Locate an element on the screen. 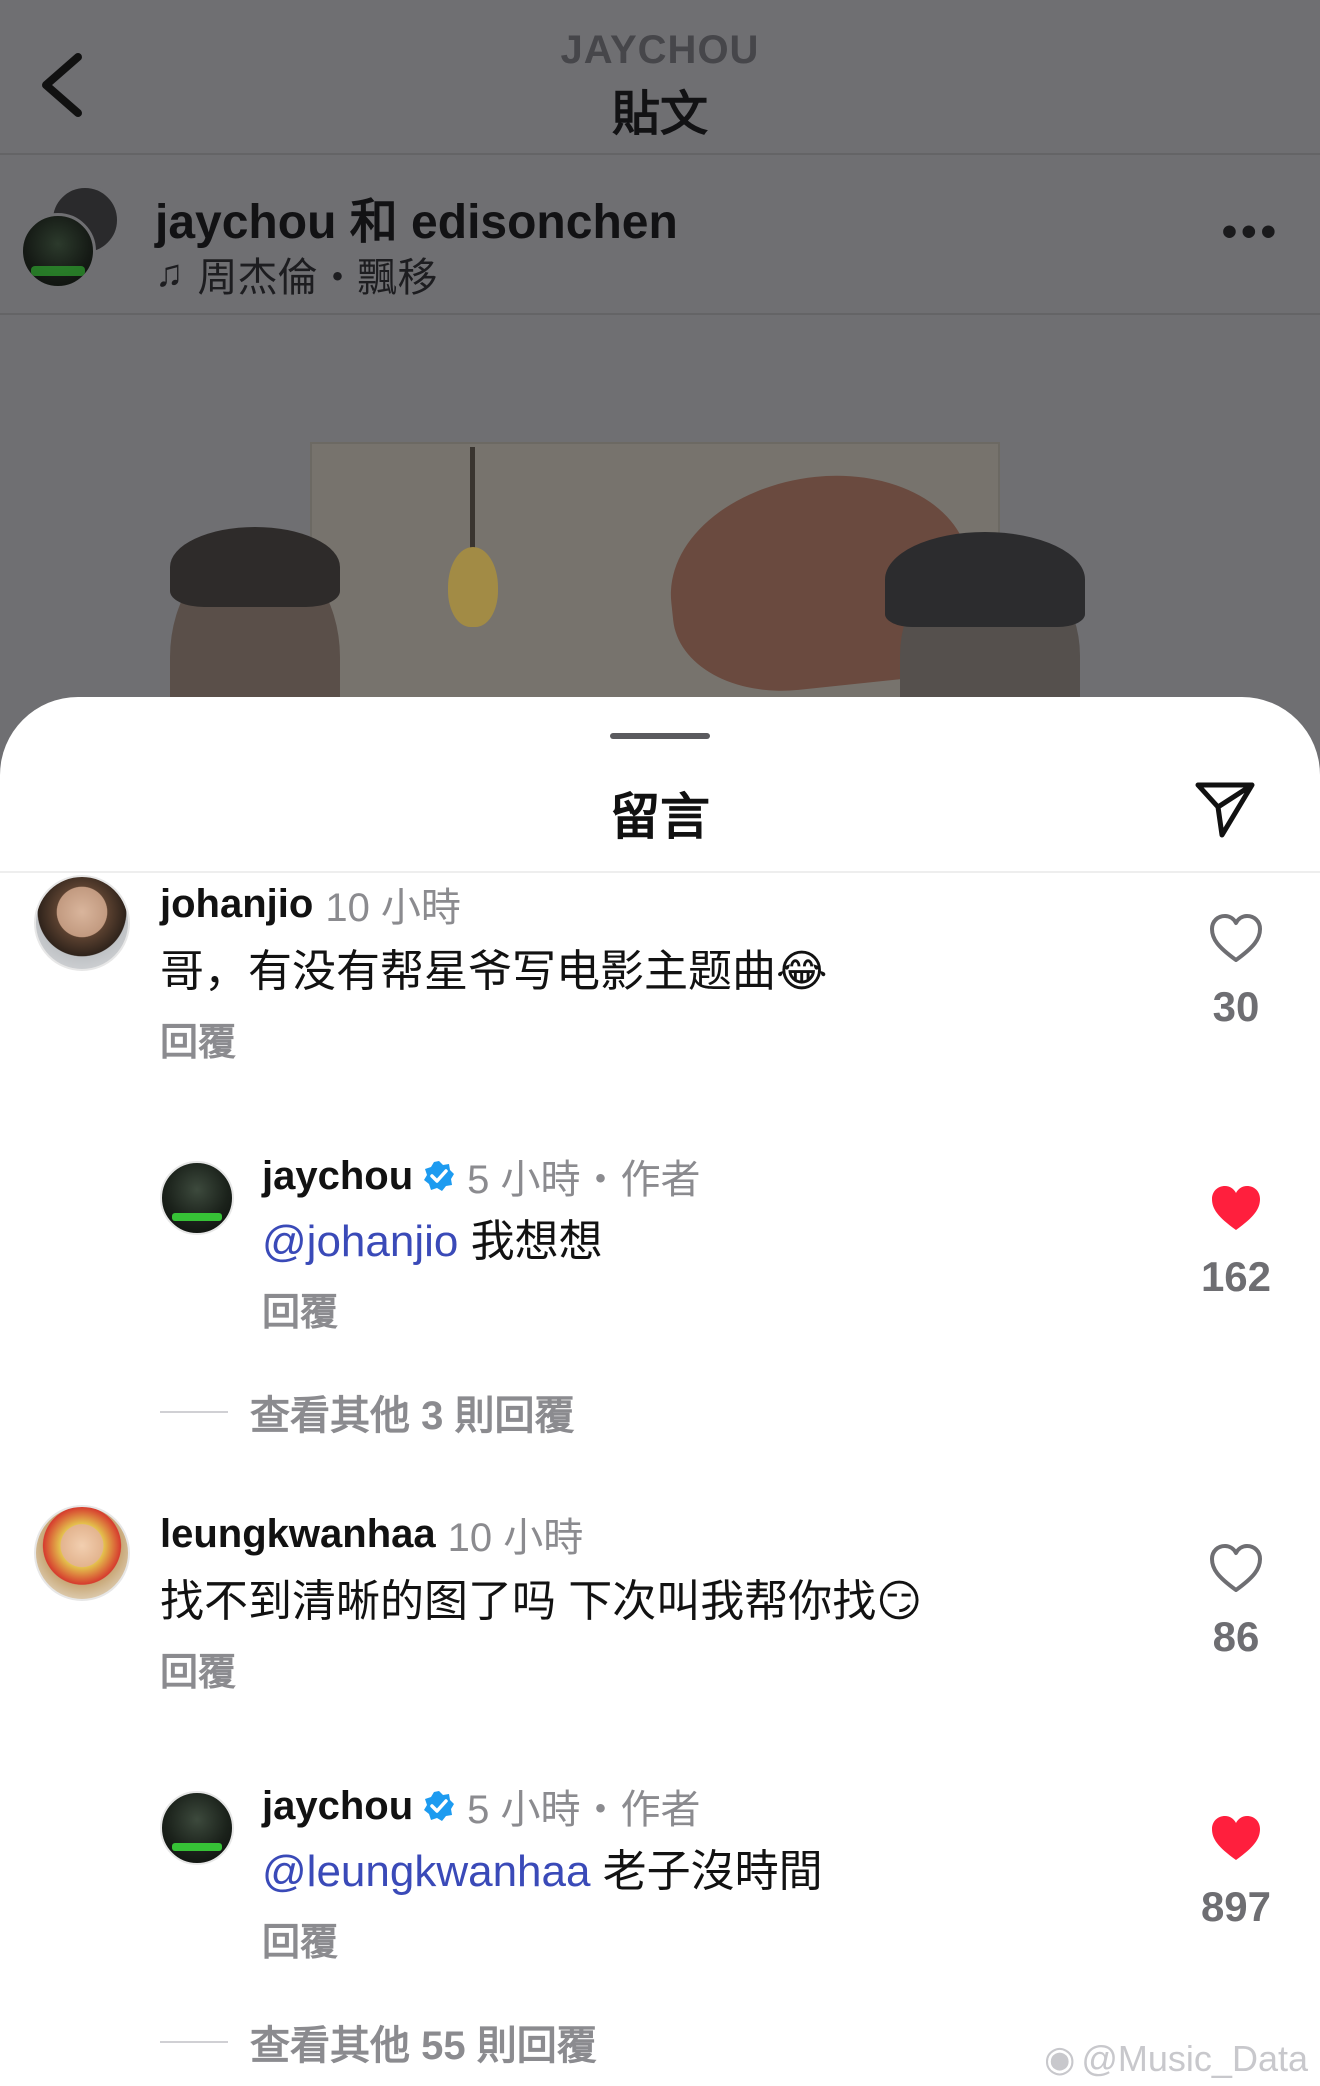 The height and width of the screenshot is (2086, 1320). tears-of-joy-emoji: 😂 is located at coordinates (802, 971).